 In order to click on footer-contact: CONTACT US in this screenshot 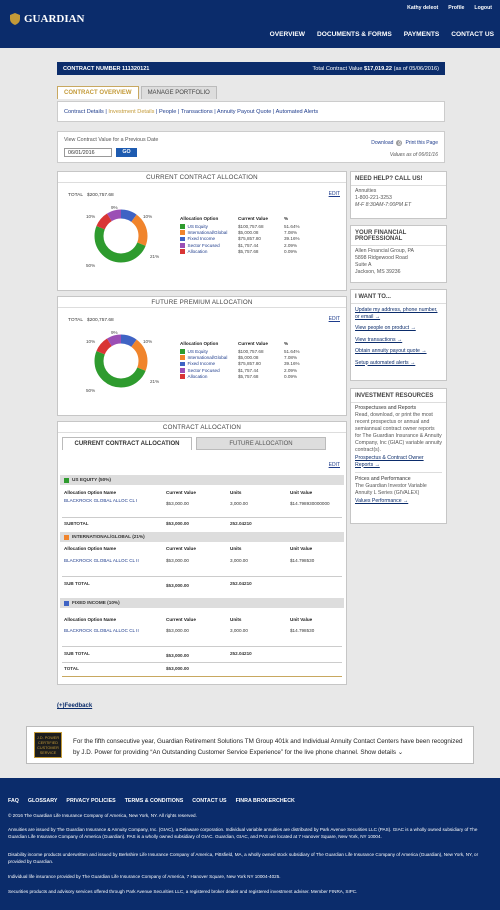, I will do `click(209, 801)`.